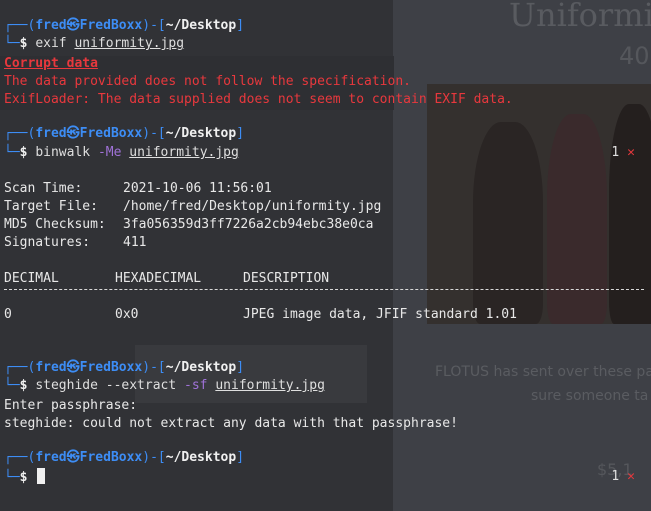  Describe the element at coordinates (51, 43) in the screenshot. I see `command-text: exif` at that location.